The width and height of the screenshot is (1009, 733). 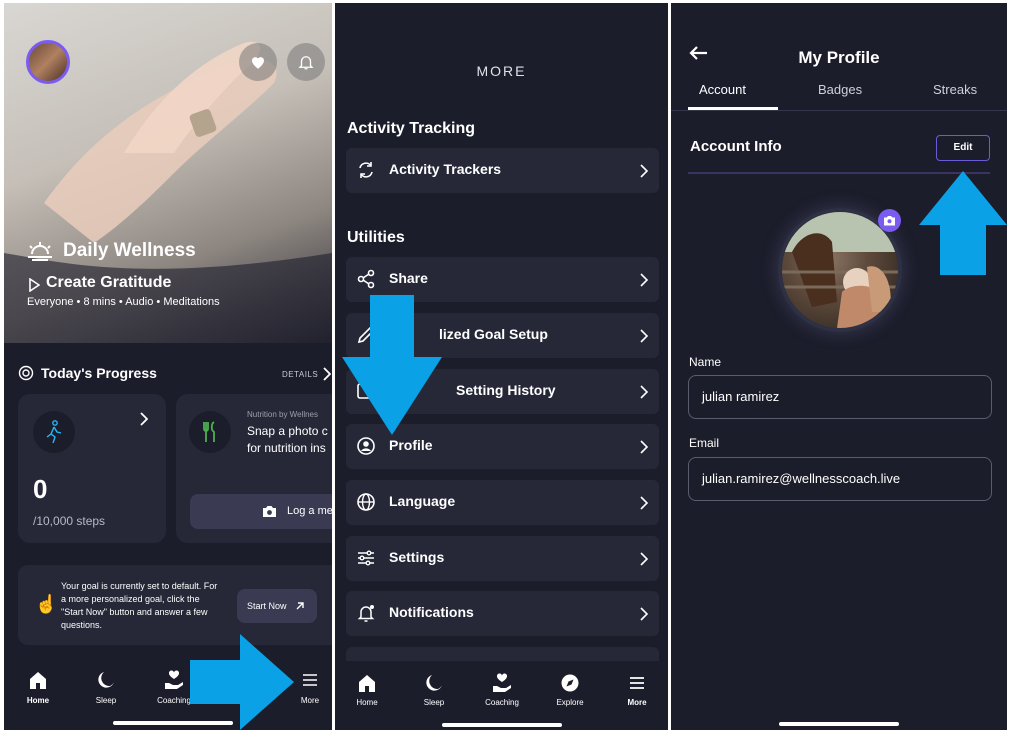 I want to click on sliders-icon, so click(x=366, y=558).